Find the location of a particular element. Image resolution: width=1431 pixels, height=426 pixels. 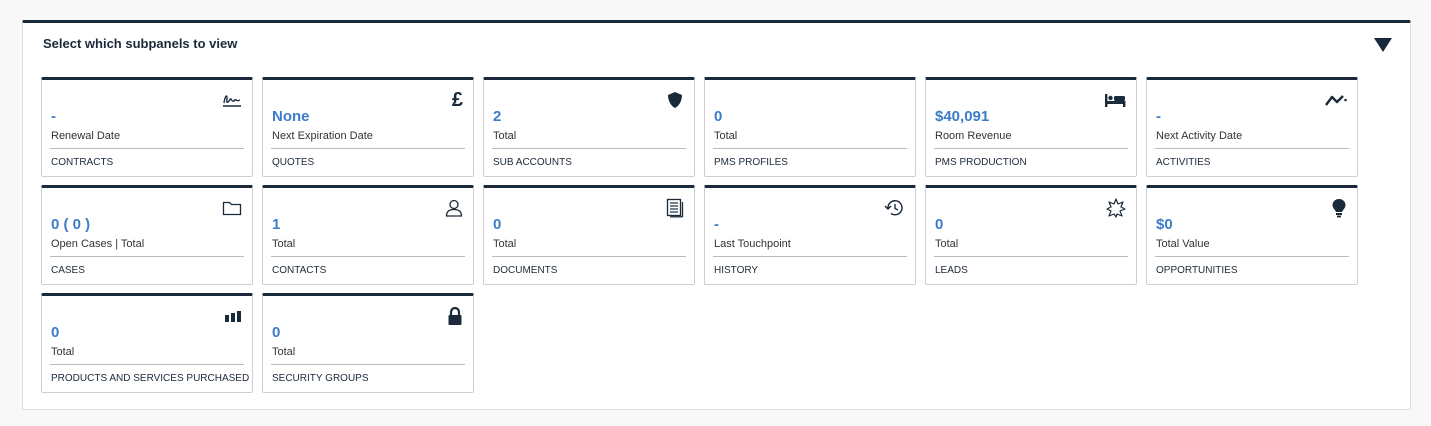

tile-pms-production: $40,091 Room Revenue PMS PRODUCTION is located at coordinates (1031, 127).